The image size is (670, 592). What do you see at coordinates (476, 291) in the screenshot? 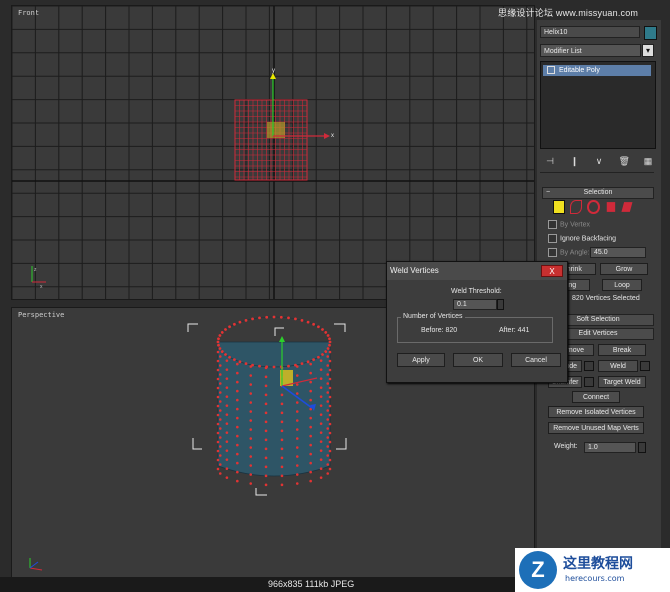
I see `weld-threshold-label: Weld Threshold:` at bounding box center [476, 291].